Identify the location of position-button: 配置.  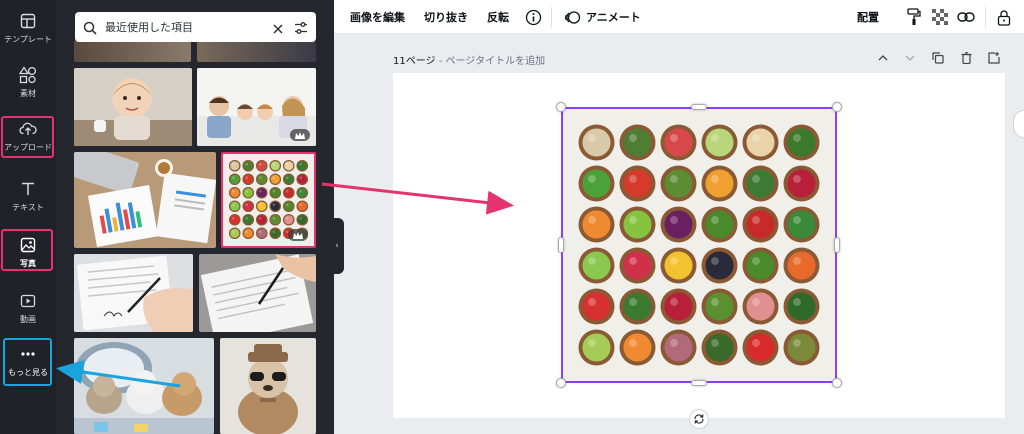
(868, 17).